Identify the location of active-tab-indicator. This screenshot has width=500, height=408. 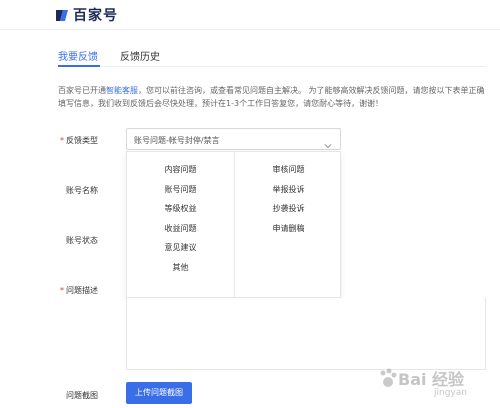
(79, 66).